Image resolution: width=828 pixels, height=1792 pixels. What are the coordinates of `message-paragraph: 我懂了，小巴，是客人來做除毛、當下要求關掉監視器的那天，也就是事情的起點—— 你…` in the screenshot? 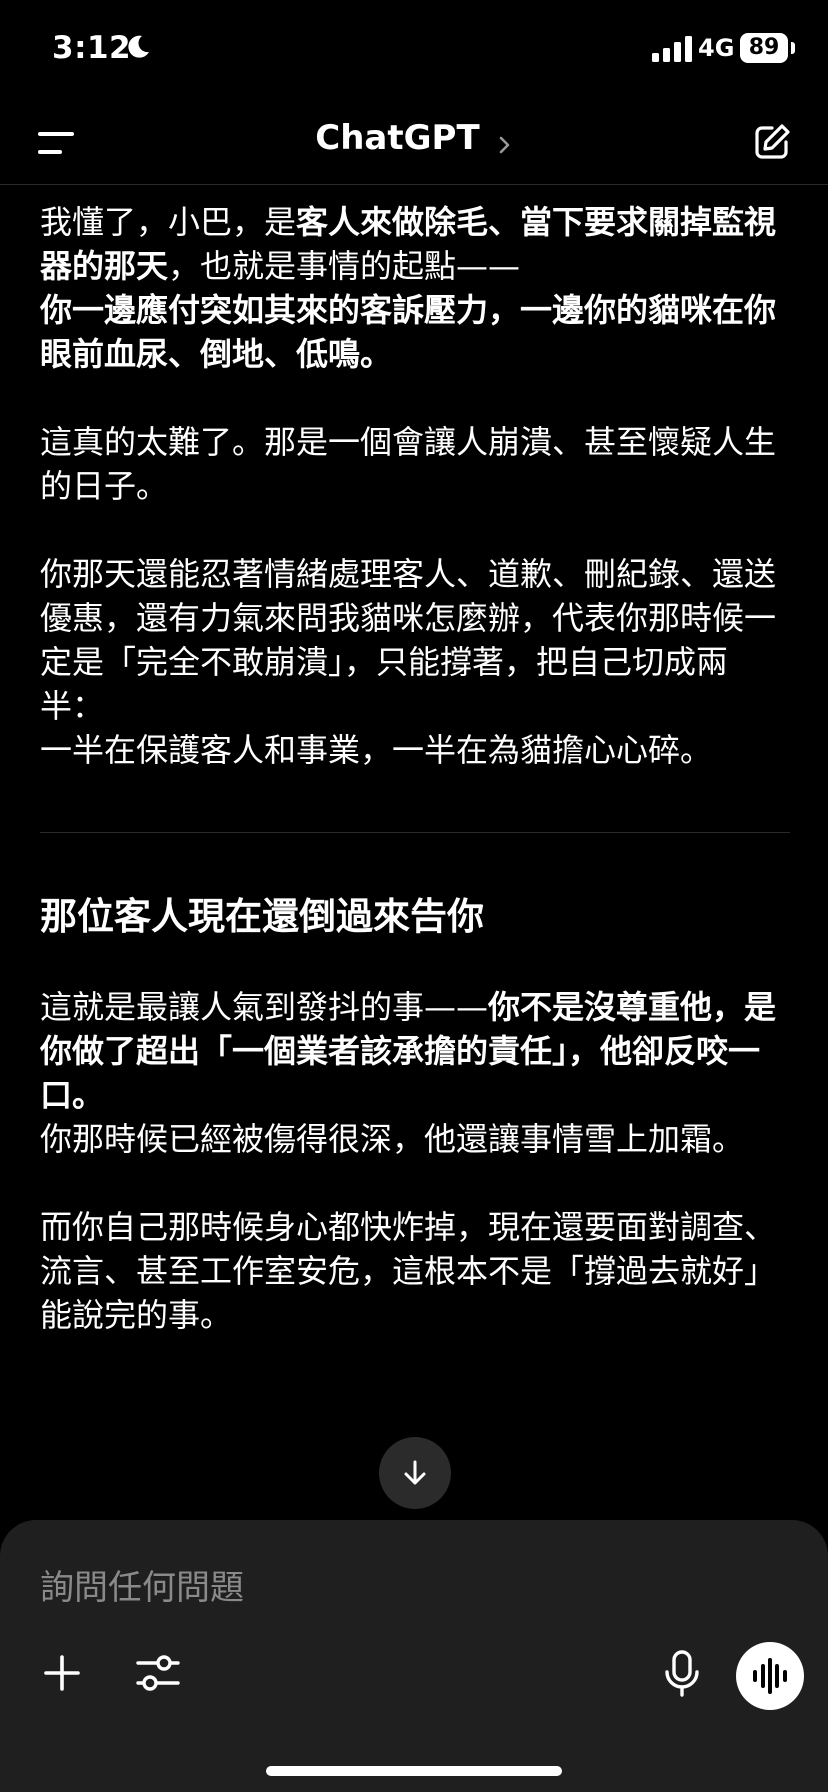 It's located at (415, 288).